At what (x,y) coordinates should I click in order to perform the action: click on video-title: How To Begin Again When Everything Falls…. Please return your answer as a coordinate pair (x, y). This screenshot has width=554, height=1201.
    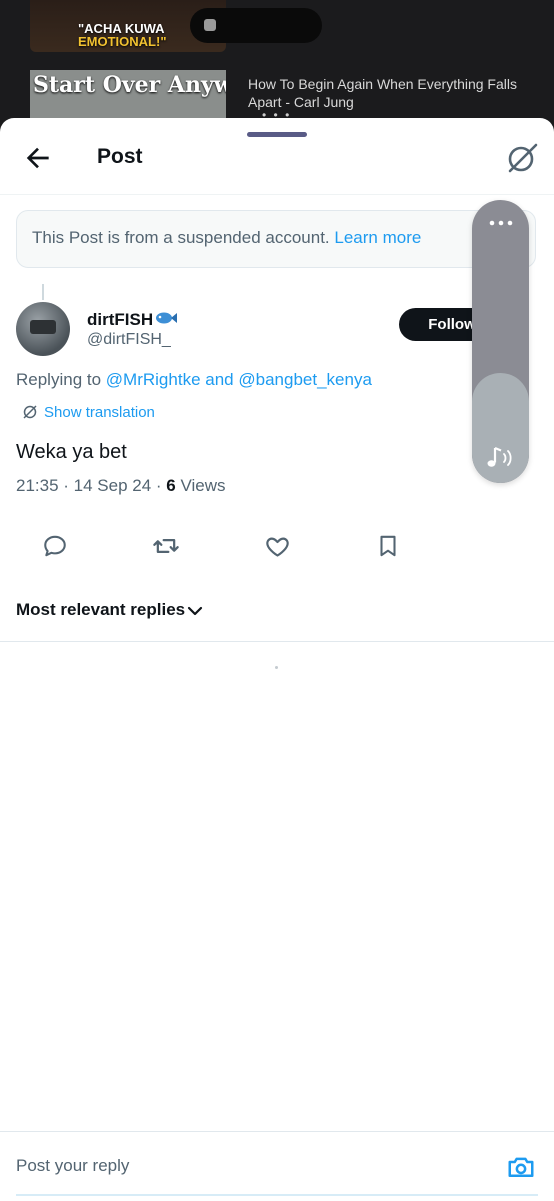
    Looking at the image, I should click on (383, 93).